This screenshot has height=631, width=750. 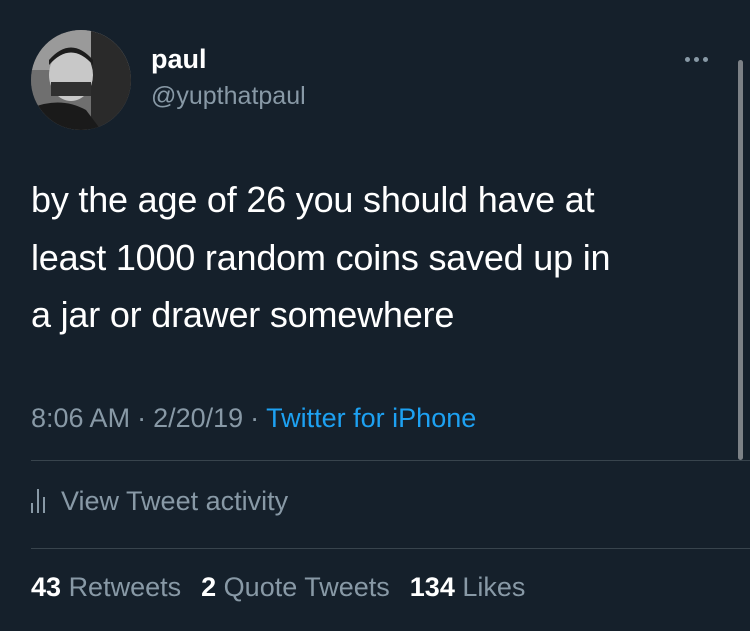 I want to click on likes-stat: 134 Likes, so click(x=468, y=587).